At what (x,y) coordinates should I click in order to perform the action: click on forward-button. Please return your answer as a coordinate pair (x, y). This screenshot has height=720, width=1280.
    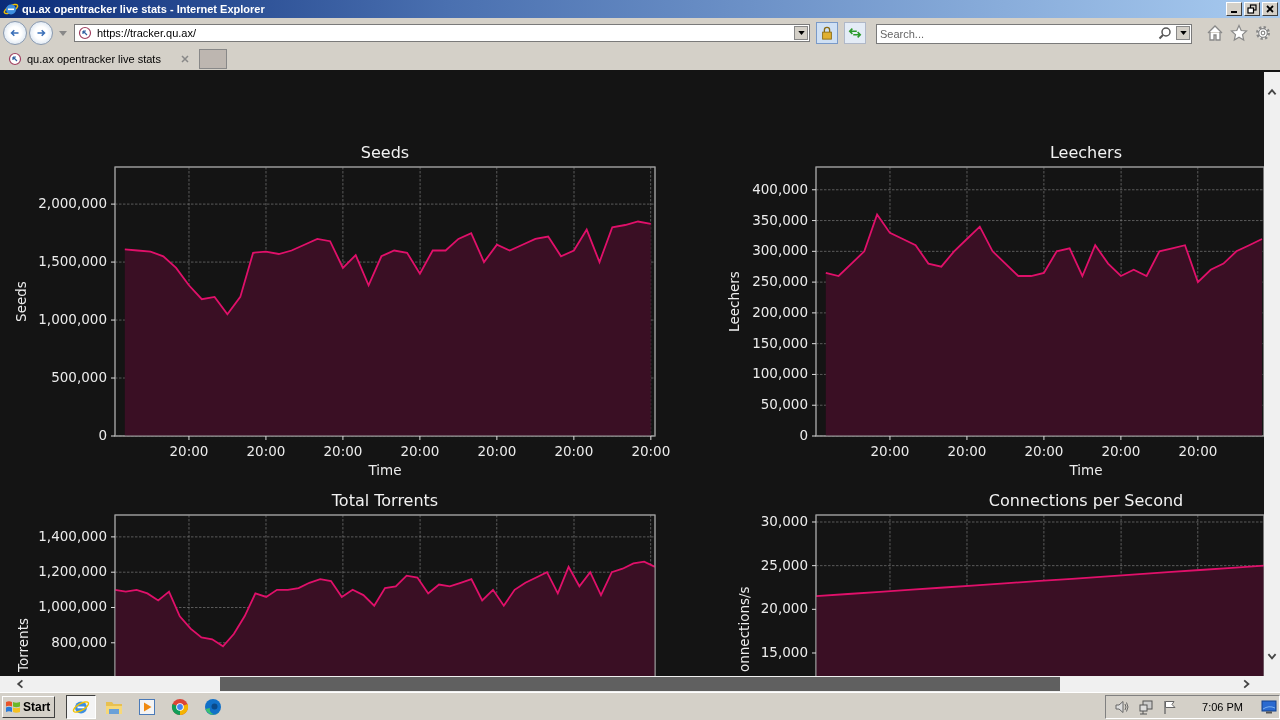
    Looking at the image, I should click on (41, 33).